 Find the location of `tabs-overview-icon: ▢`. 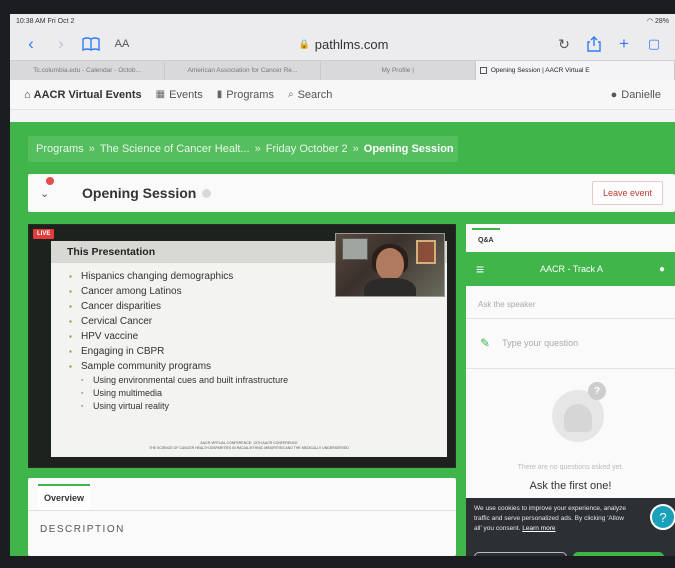

tabs-overview-icon: ▢ is located at coordinates (654, 44).